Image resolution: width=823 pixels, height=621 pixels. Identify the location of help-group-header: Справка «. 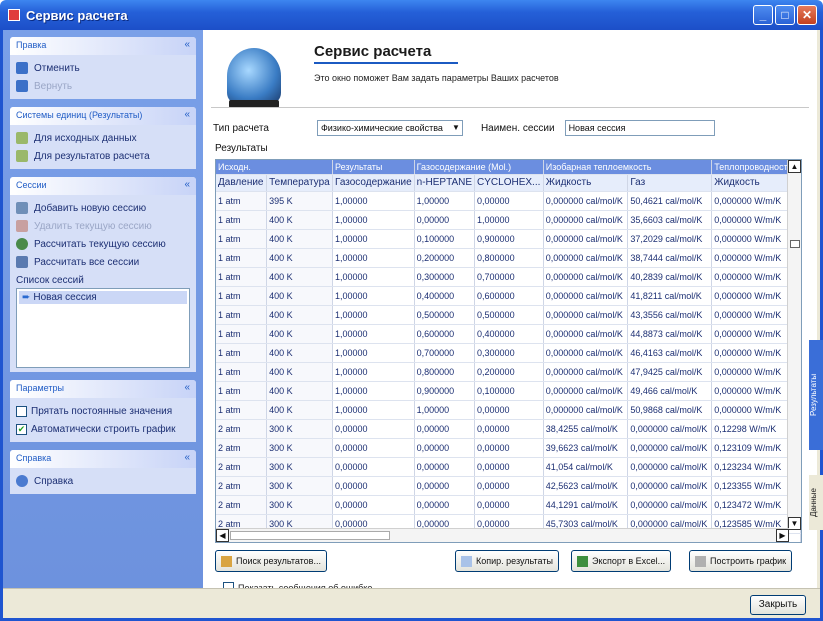
(103, 459).